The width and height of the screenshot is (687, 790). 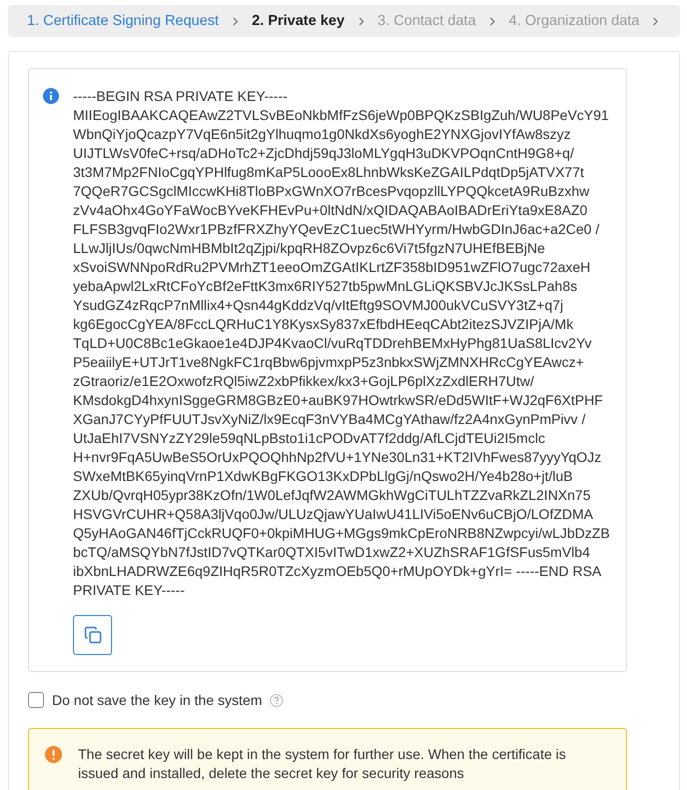 I want to click on checkbox-label: Do not save the key in the system, so click(x=157, y=700).